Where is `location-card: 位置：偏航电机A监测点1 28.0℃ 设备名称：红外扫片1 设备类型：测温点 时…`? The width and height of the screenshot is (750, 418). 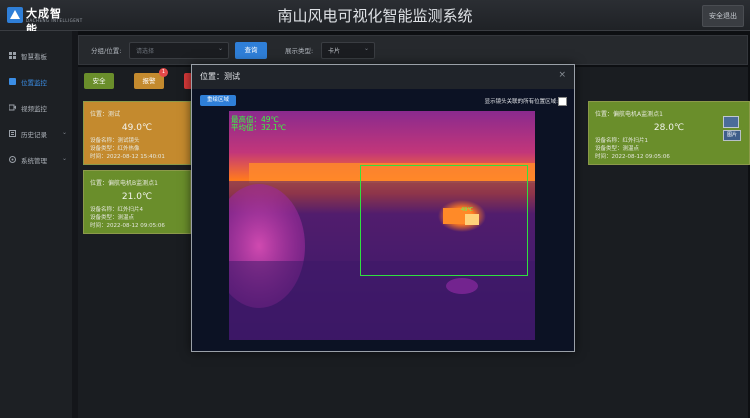
location-card: 位置：偏航电机A监测点1 28.0℃ 设备名称：红外扫片1 设备类型：测温点 时… is located at coordinates (669, 133).